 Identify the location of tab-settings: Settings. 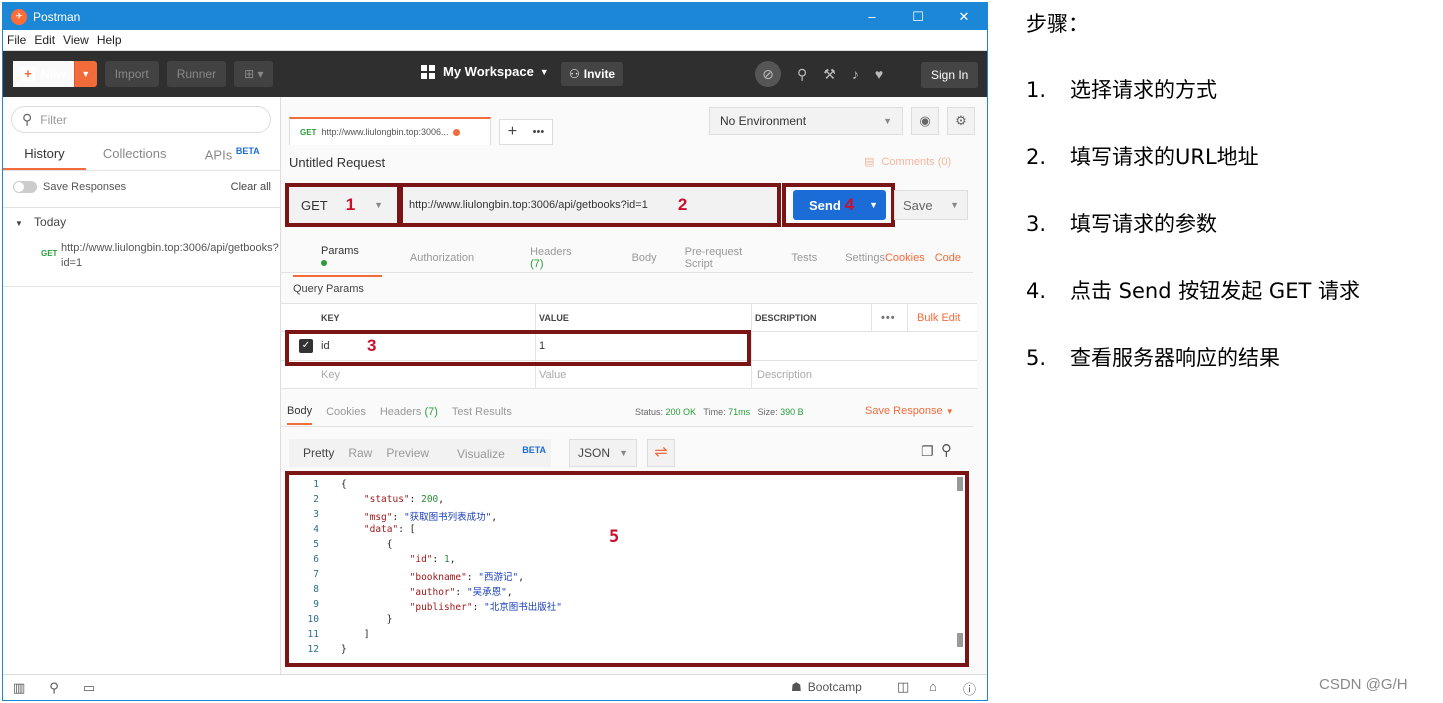
(865, 258).